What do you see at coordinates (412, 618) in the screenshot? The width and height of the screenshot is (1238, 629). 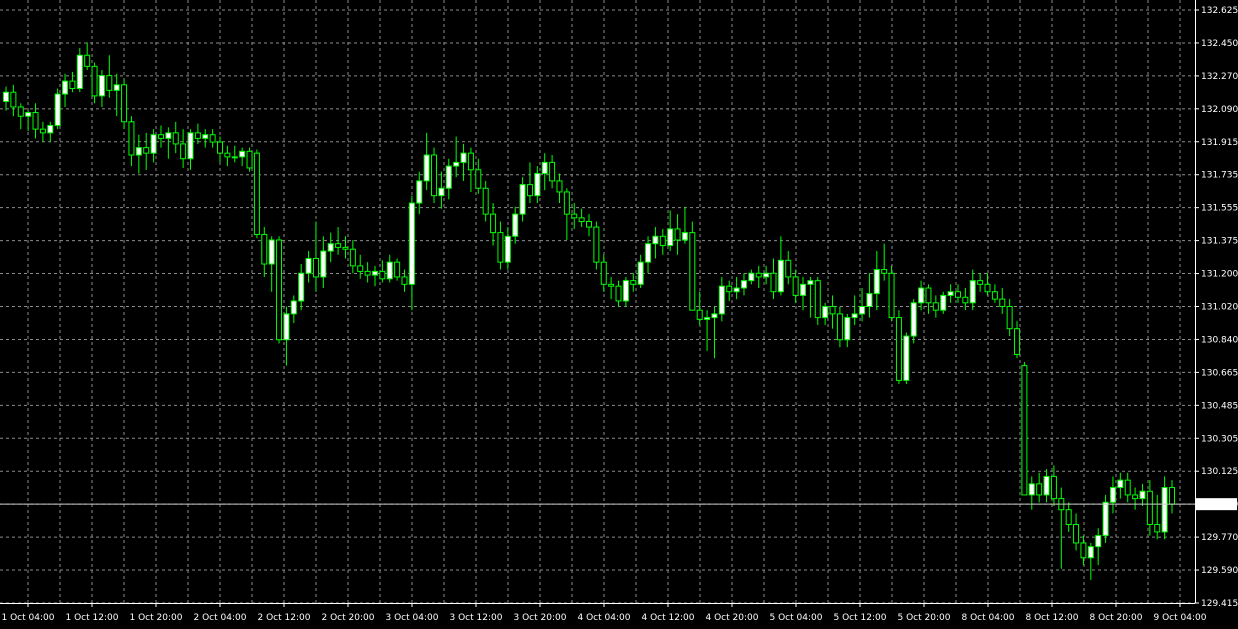 I see `x-tick-label: 3 Oct 04:00` at bounding box center [412, 618].